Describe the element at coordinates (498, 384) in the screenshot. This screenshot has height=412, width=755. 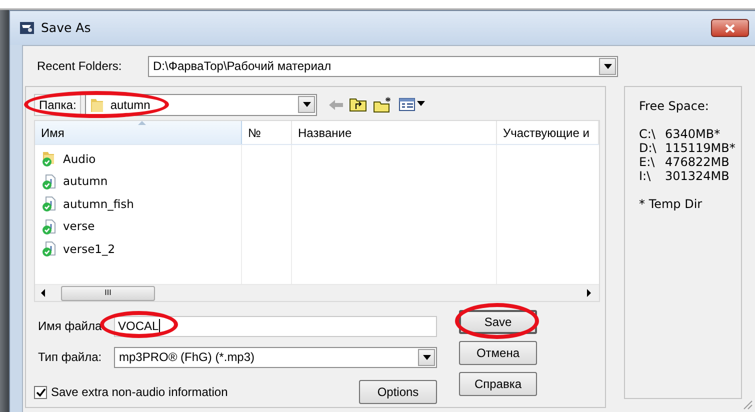
I see `help-button: Справка` at that location.